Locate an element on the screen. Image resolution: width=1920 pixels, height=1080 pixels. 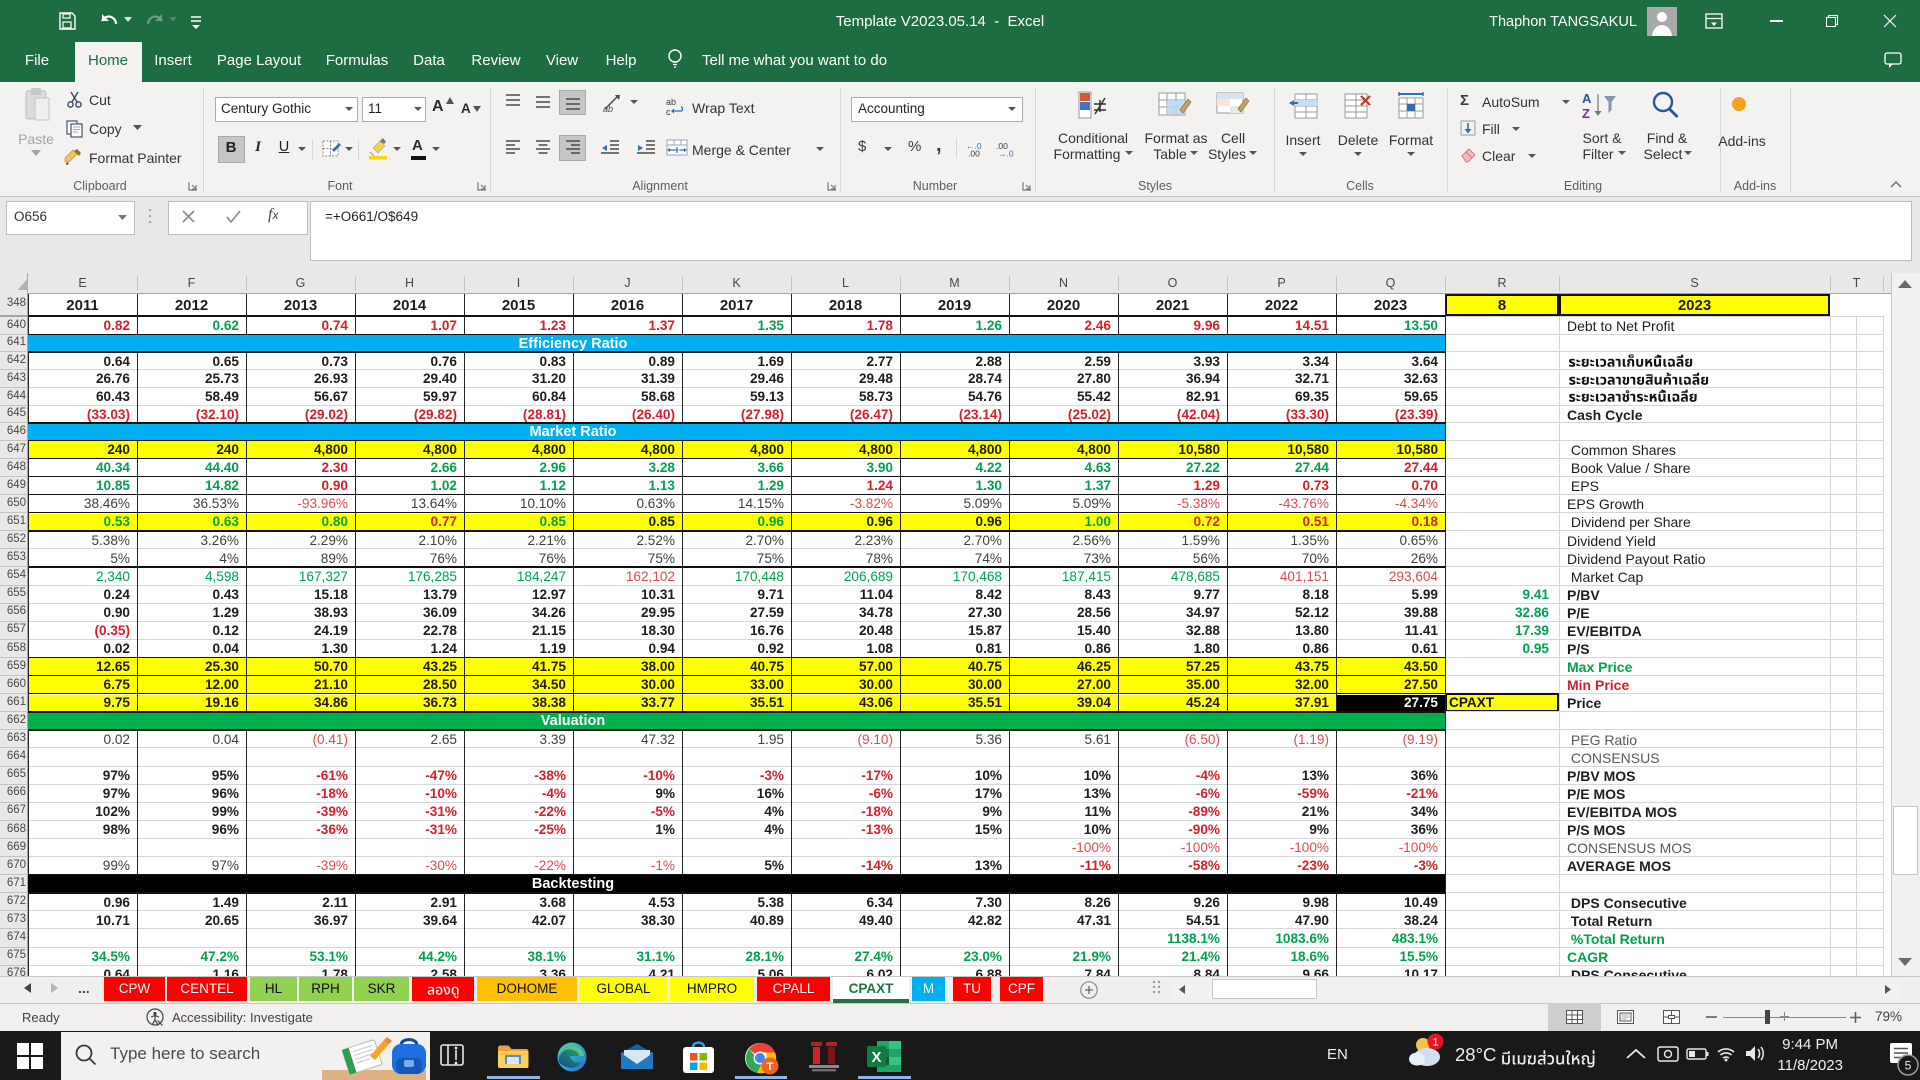
svg-text: T is located at coordinates (770, 1067).